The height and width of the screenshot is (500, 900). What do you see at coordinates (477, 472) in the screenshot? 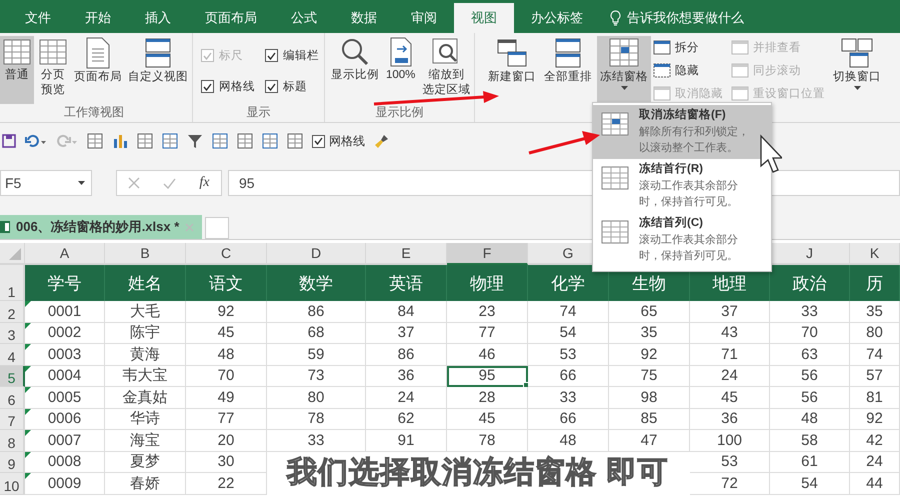
I see `video-subtitle: 我们选择取消冻结窗格 即可` at bounding box center [477, 472].